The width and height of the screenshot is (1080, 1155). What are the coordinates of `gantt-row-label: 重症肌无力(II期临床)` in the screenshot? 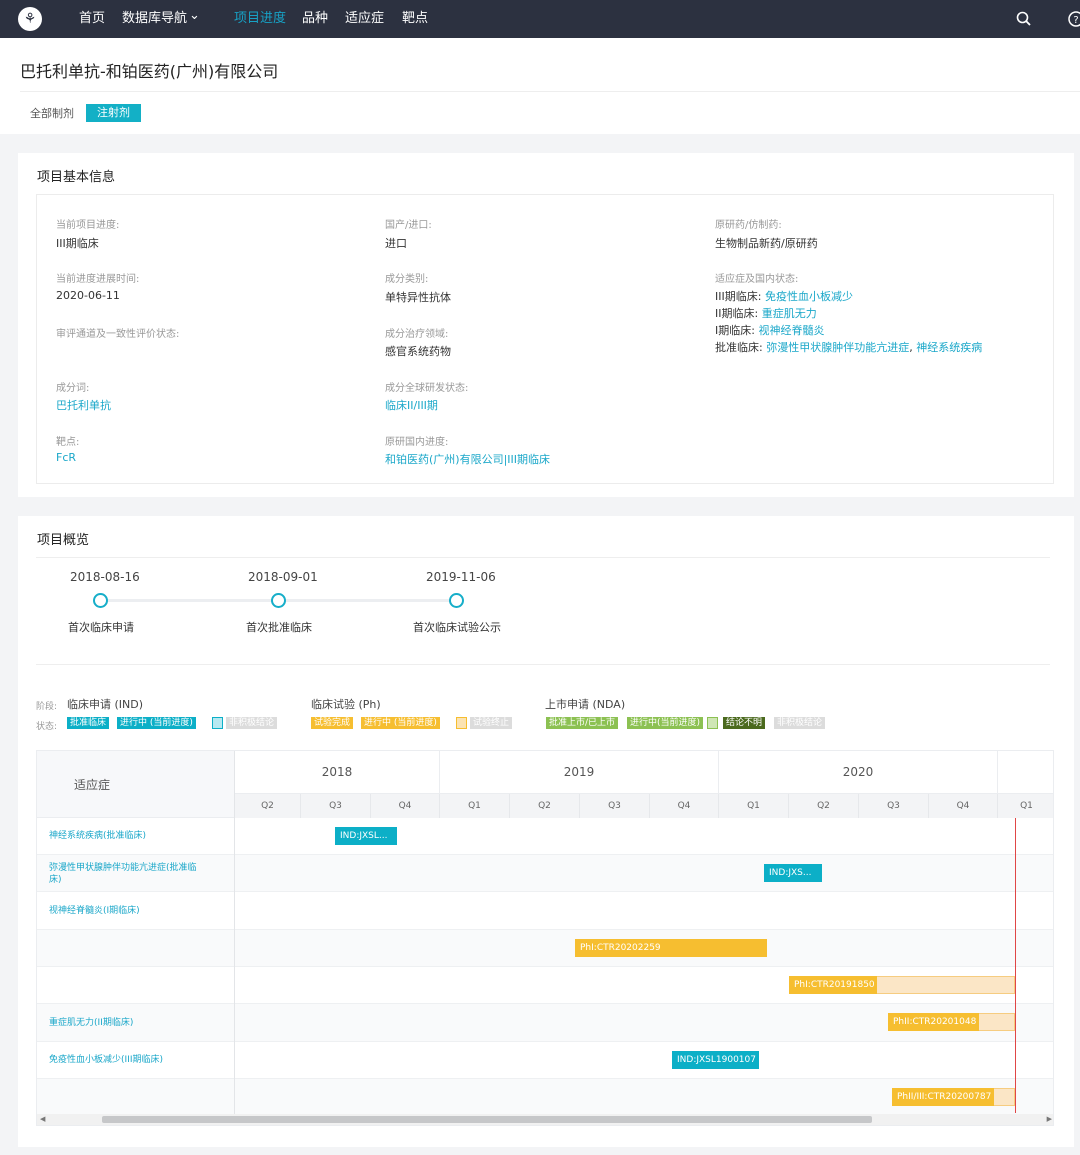 It's located at (129, 1023).